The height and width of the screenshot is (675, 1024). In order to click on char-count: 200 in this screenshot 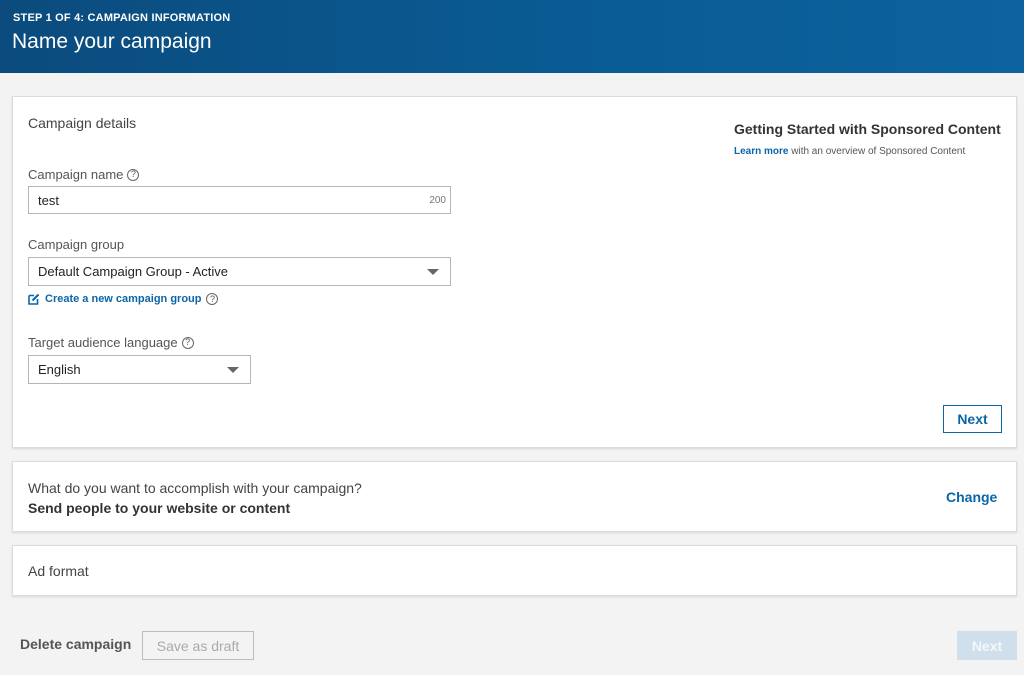, I will do `click(437, 200)`.